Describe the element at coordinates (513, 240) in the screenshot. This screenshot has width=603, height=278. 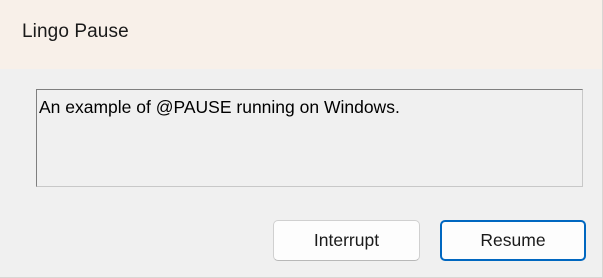
I see `resume-button: Resume` at that location.